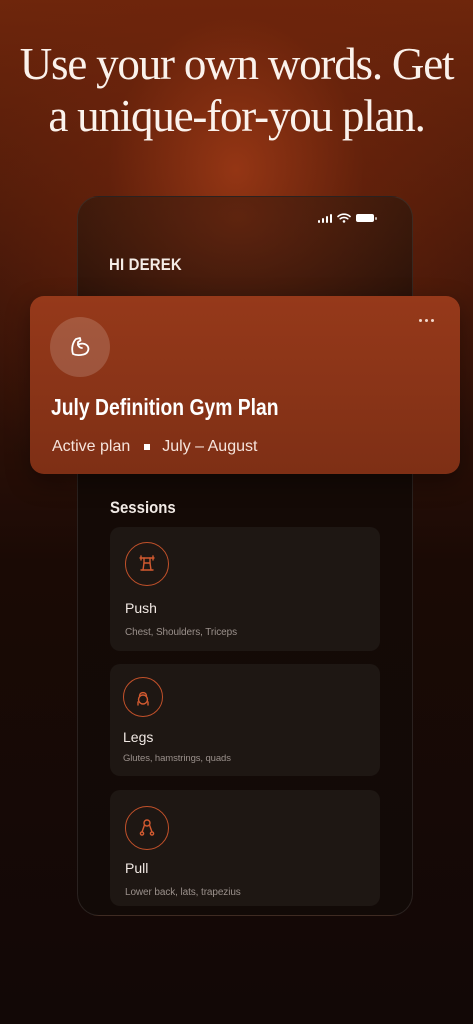 The image size is (473, 1024). I want to click on sessions-heading: Sessions, so click(143, 507).